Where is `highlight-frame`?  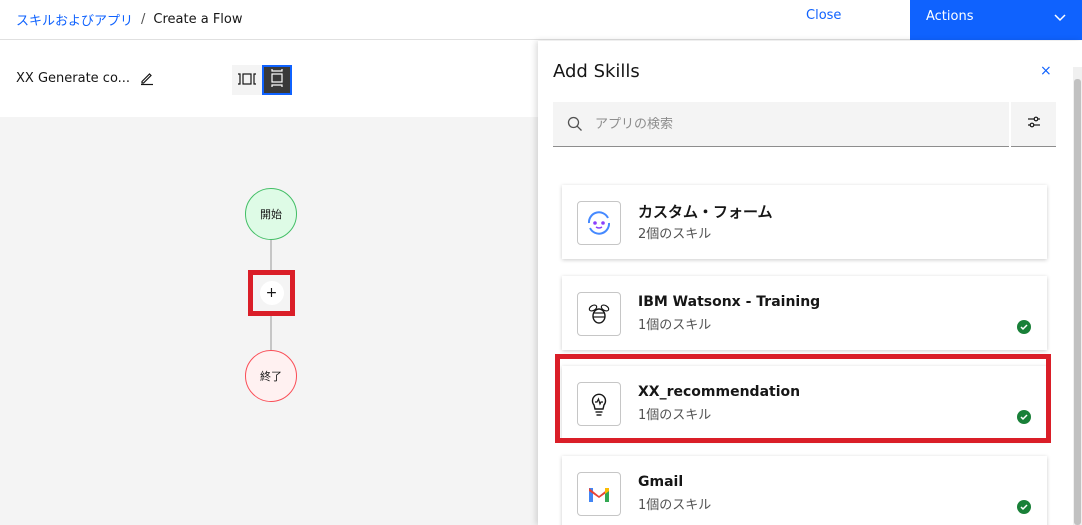 highlight-frame is located at coordinates (803, 398).